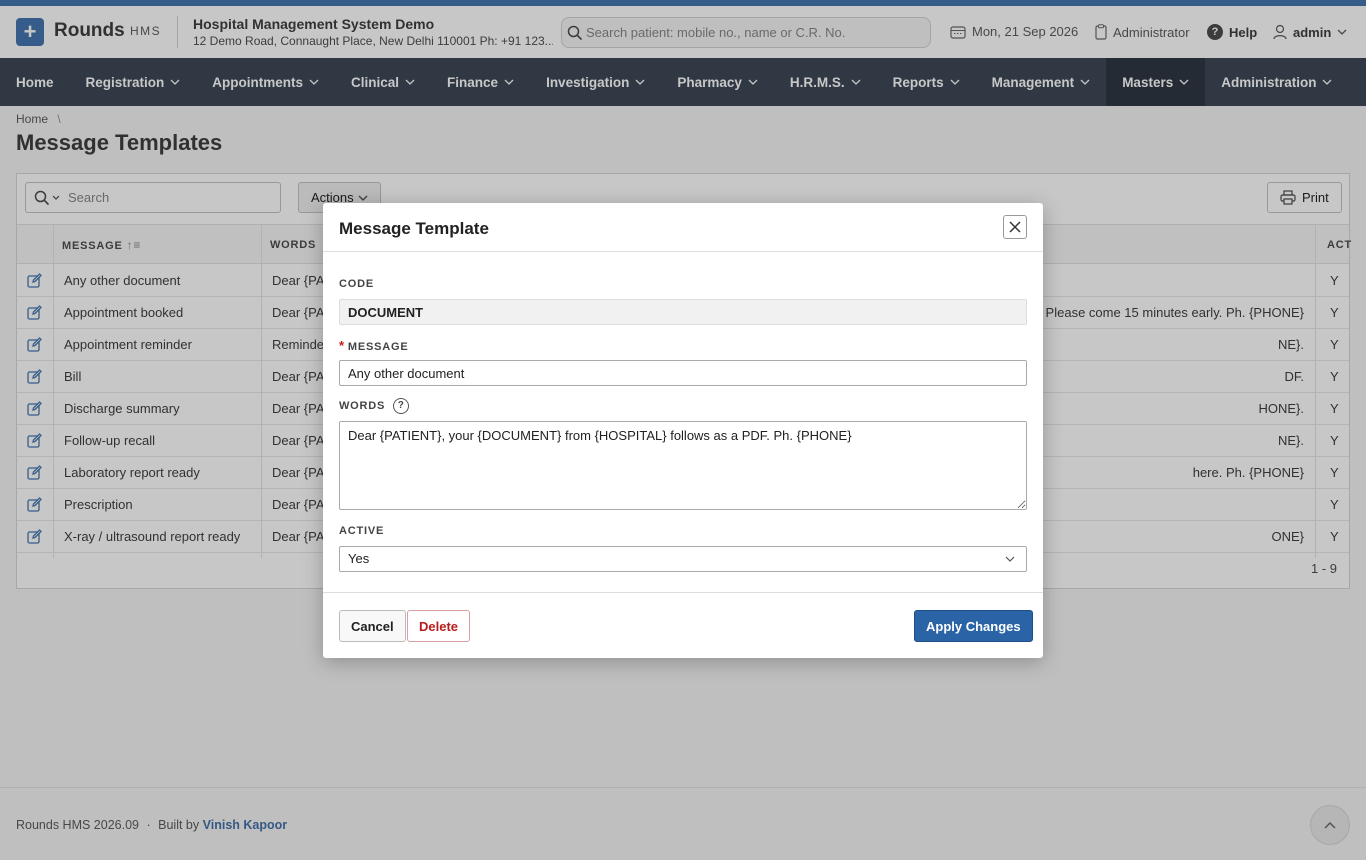 The image size is (1366, 860). I want to click on active-select: Yes, so click(683, 559).